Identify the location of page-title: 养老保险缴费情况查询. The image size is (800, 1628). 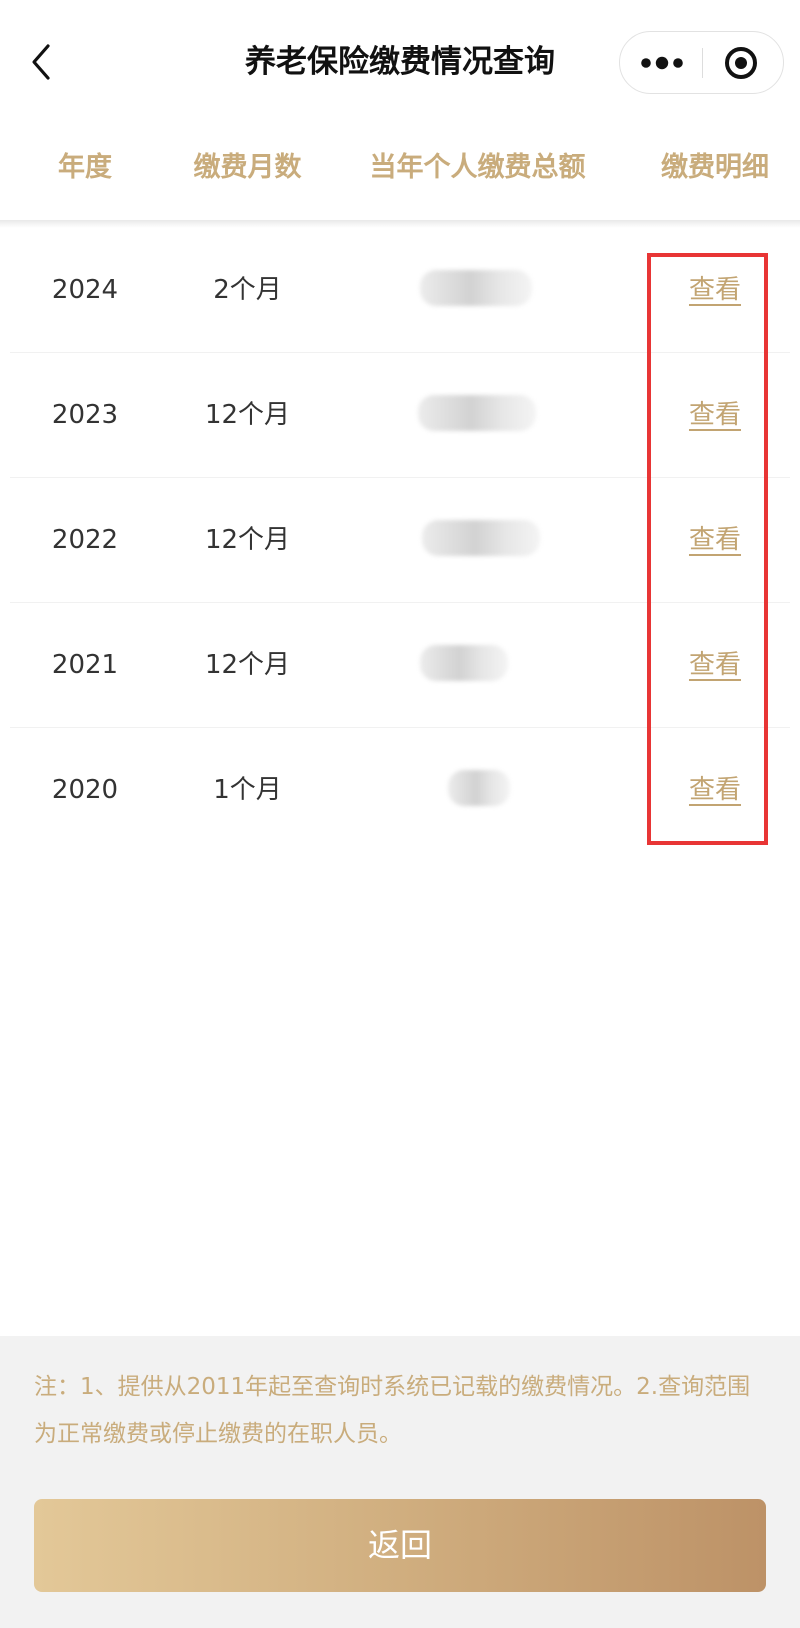
(400, 62).